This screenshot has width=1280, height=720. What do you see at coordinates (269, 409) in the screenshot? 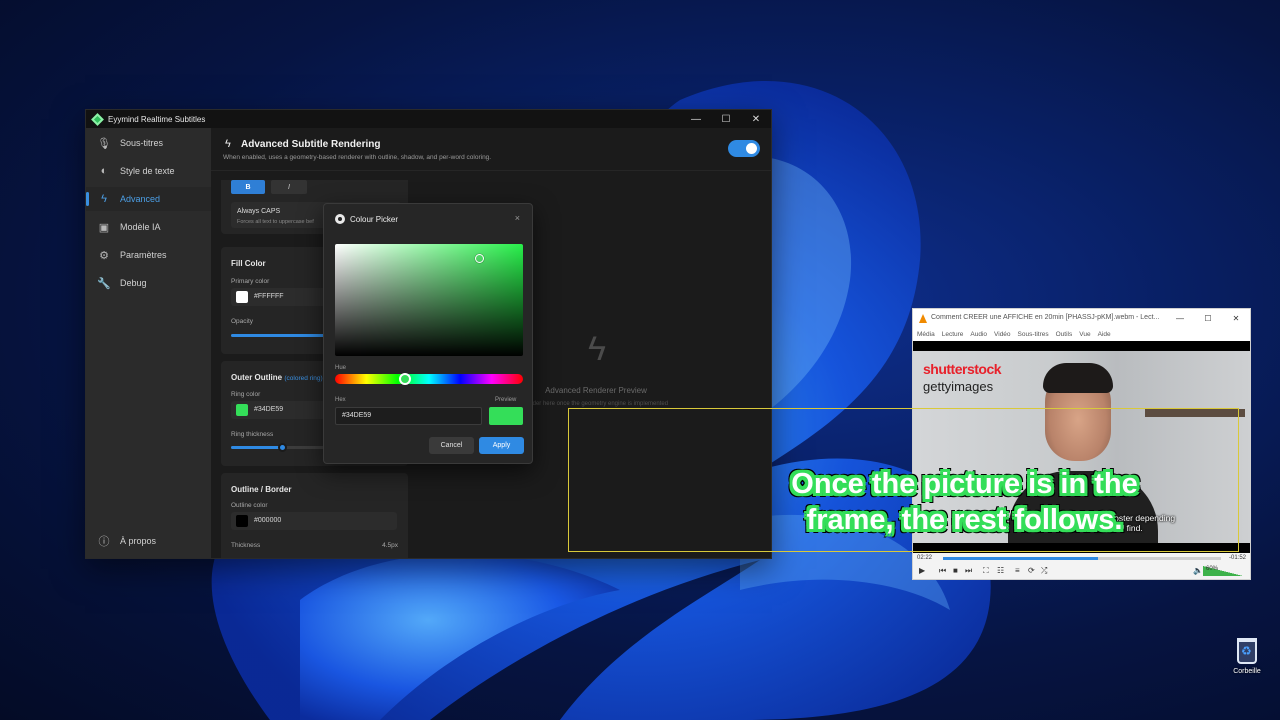
I see `ring-color-hex: #34DE59` at bounding box center [269, 409].